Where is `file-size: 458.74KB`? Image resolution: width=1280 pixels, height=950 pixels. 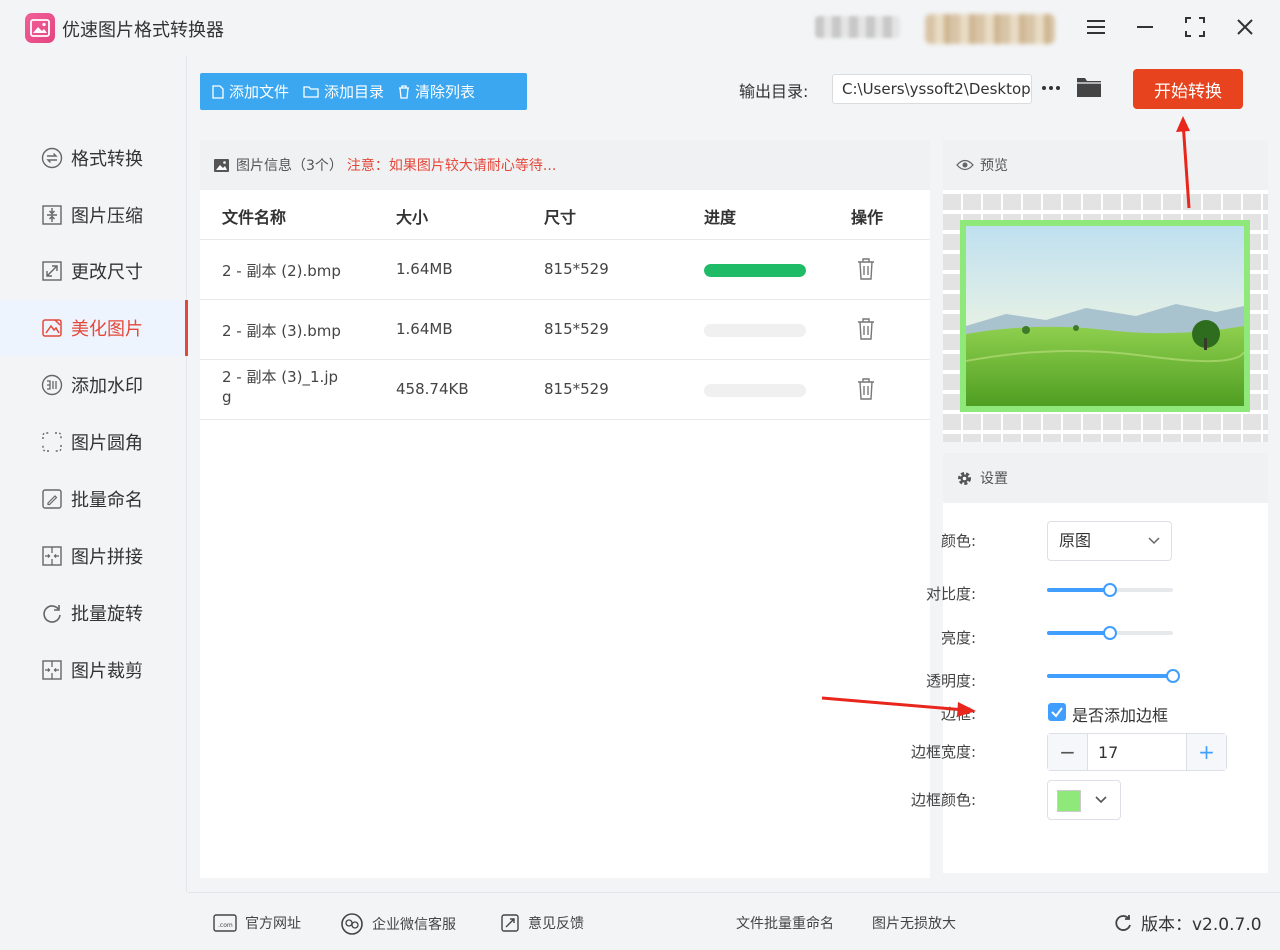 file-size: 458.74KB is located at coordinates (432, 389).